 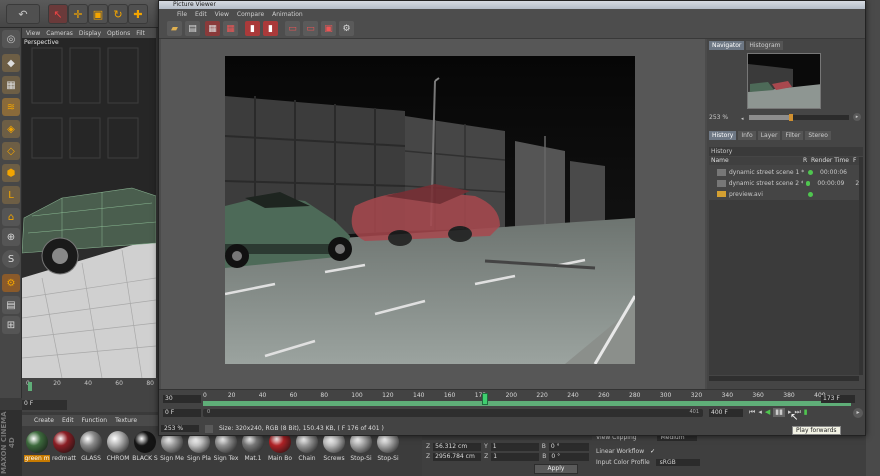 What do you see at coordinates (140, 33) in the screenshot?
I see `viewport-menu-filter: Filt` at bounding box center [140, 33].